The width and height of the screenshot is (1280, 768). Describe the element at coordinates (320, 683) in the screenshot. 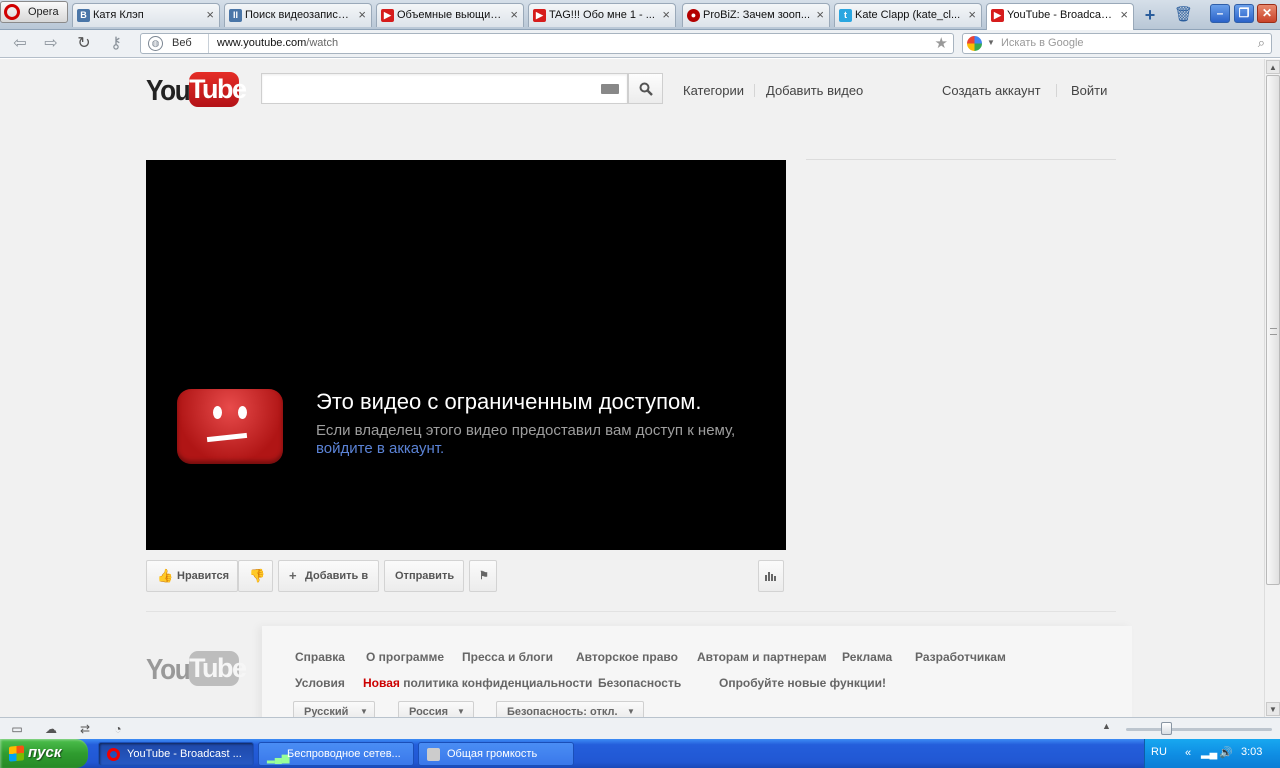

I see `footer-link-terms: Условия` at that location.